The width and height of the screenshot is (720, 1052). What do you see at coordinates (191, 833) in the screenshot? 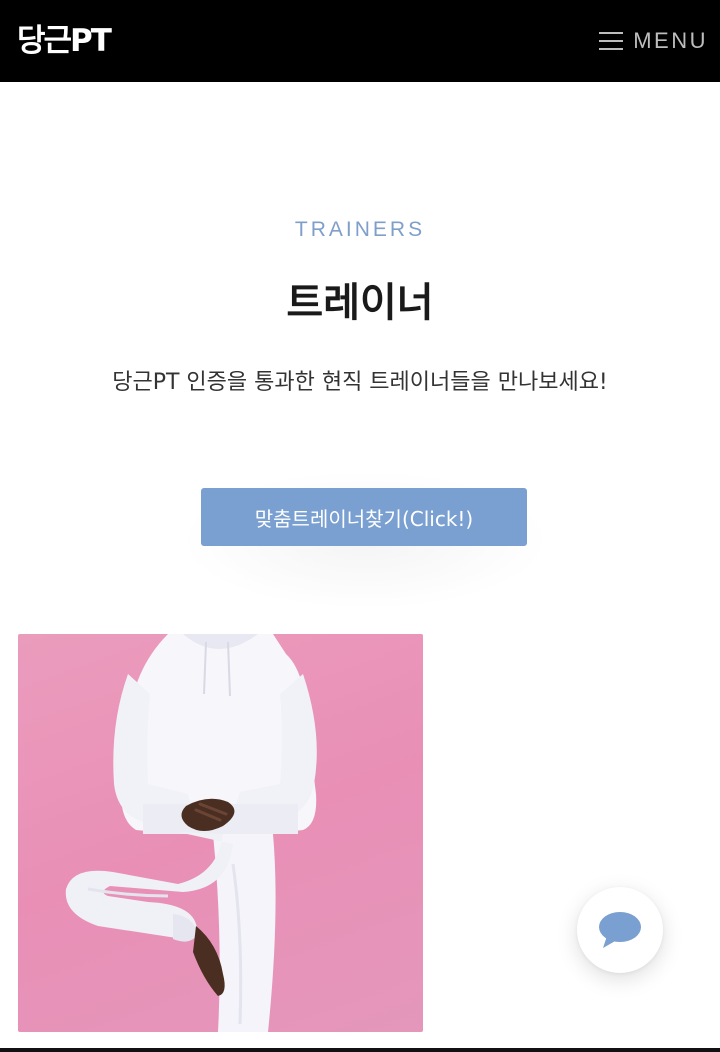
I see `trainer-illustration` at bounding box center [191, 833].